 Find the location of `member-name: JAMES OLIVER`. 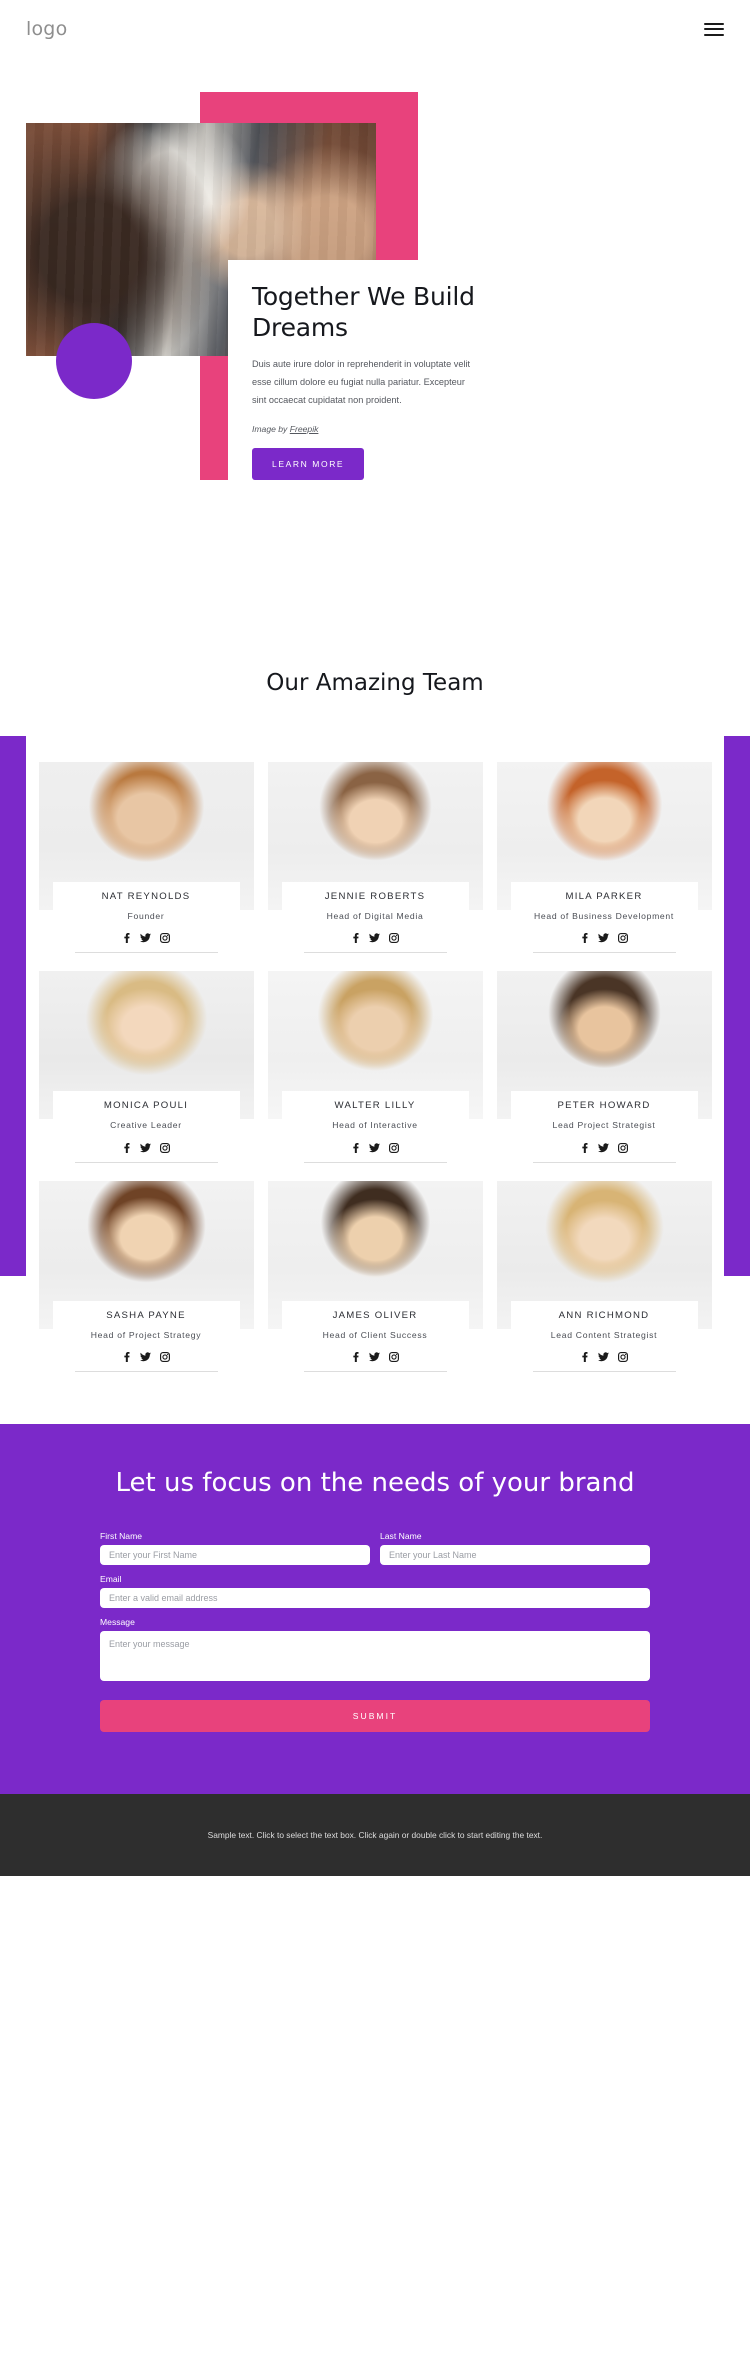

member-name: JAMES OLIVER is located at coordinates (375, 1315).